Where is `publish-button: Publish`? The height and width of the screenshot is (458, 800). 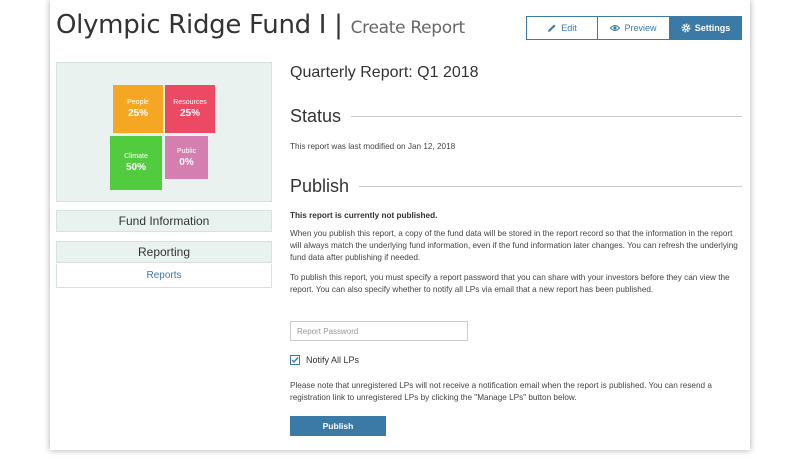 publish-button: Publish is located at coordinates (338, 426).